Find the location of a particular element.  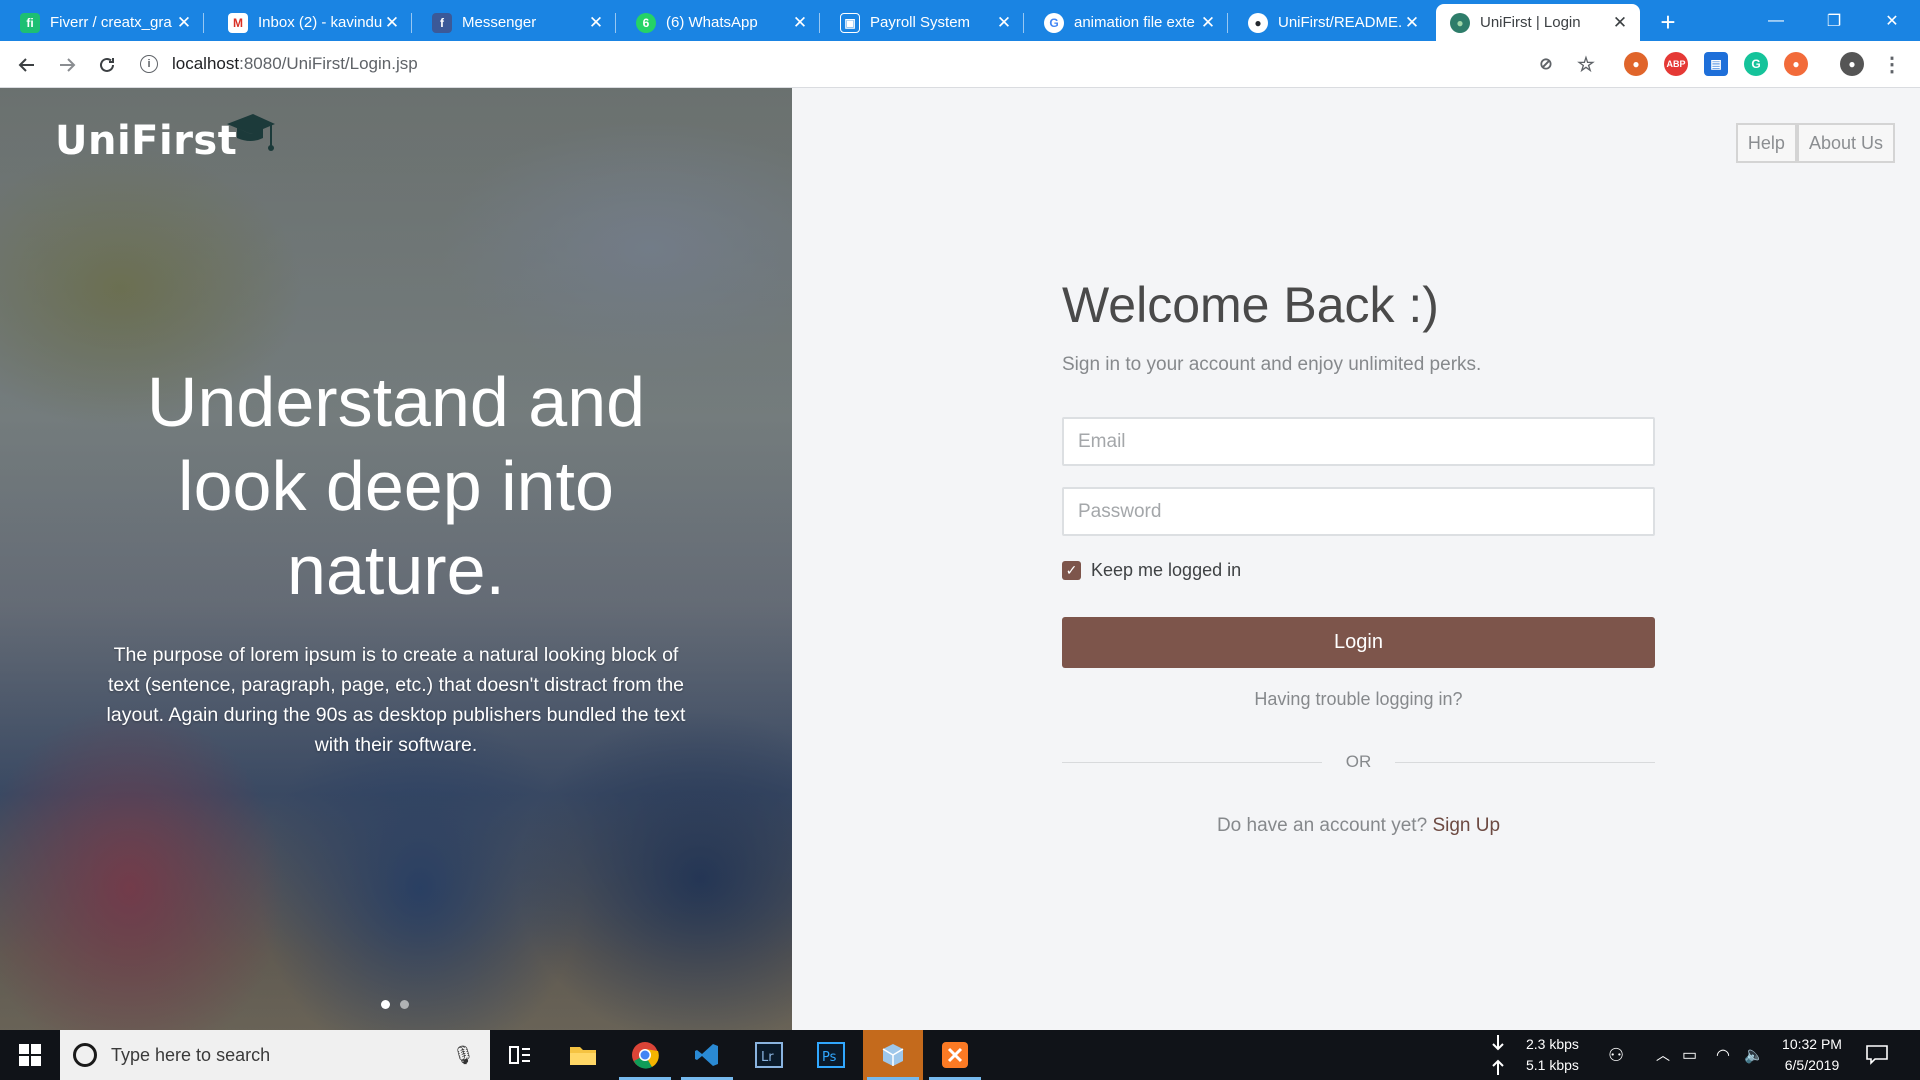

keep-logged-in-row: ✓ Keep me logged in is located at coordinates (1151, 570).